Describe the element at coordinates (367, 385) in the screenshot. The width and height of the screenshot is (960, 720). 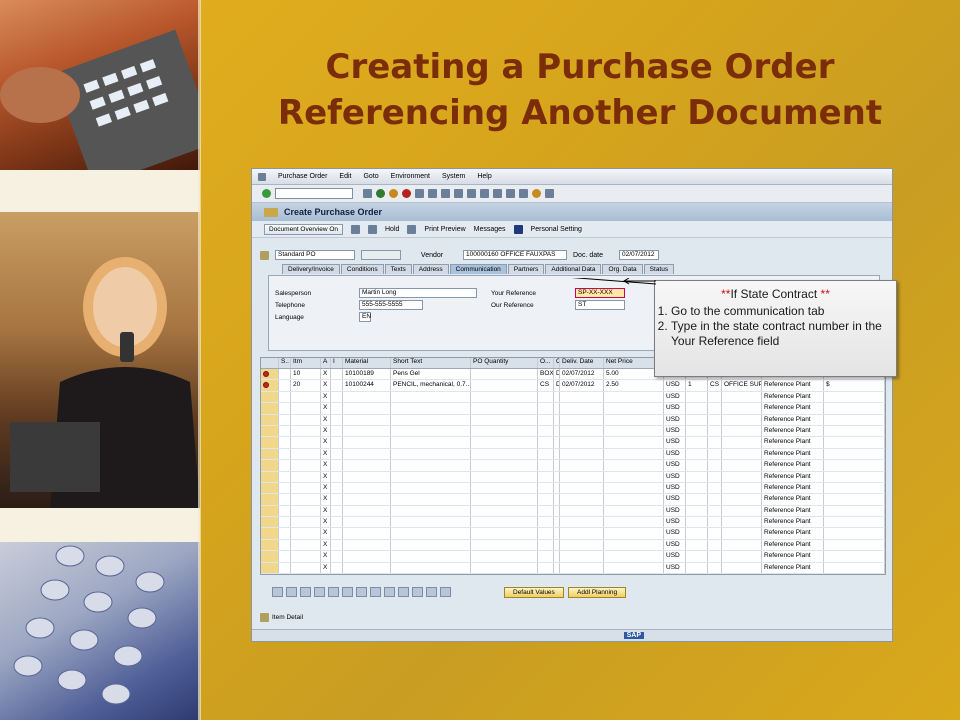
I see `table-cell: 10100244` at that location.